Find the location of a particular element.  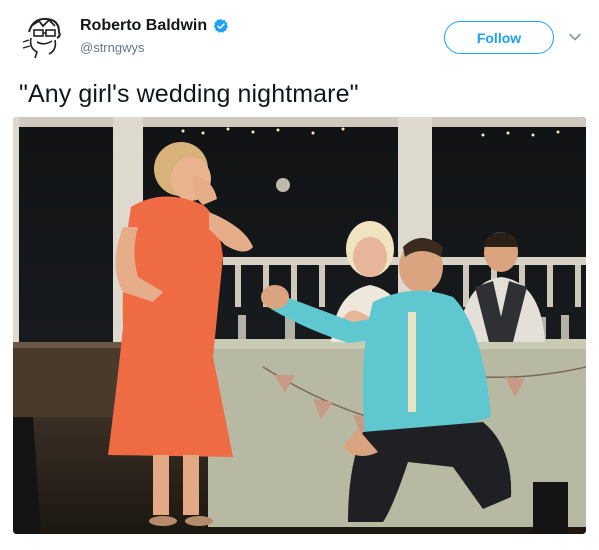

author-name-row: Roberto Baldwin is located at coordinates (154, 26).